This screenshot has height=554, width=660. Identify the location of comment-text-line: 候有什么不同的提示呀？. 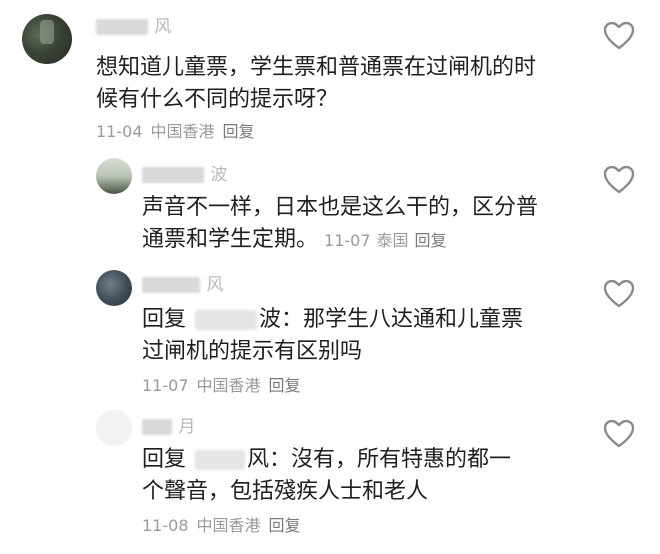
(217, 99).